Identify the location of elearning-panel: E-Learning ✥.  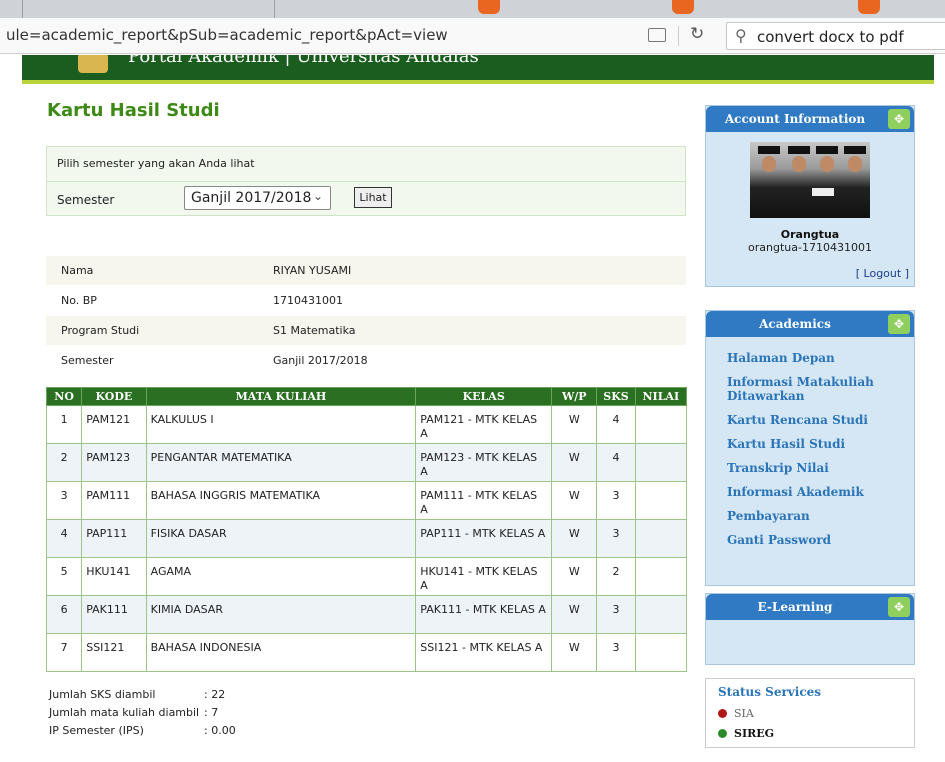
(810, 629).